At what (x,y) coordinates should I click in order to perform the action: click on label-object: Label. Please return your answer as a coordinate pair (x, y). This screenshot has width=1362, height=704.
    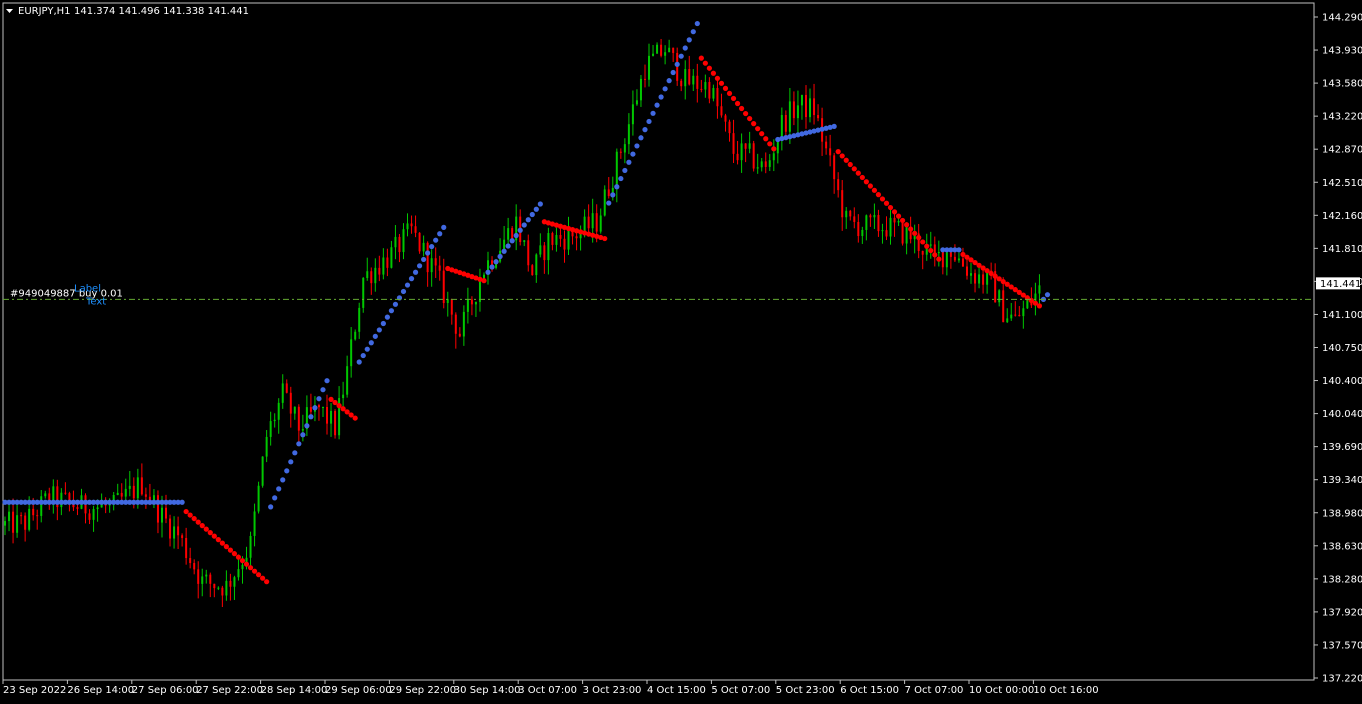
    Looking at the image, I should click on (87, 288).